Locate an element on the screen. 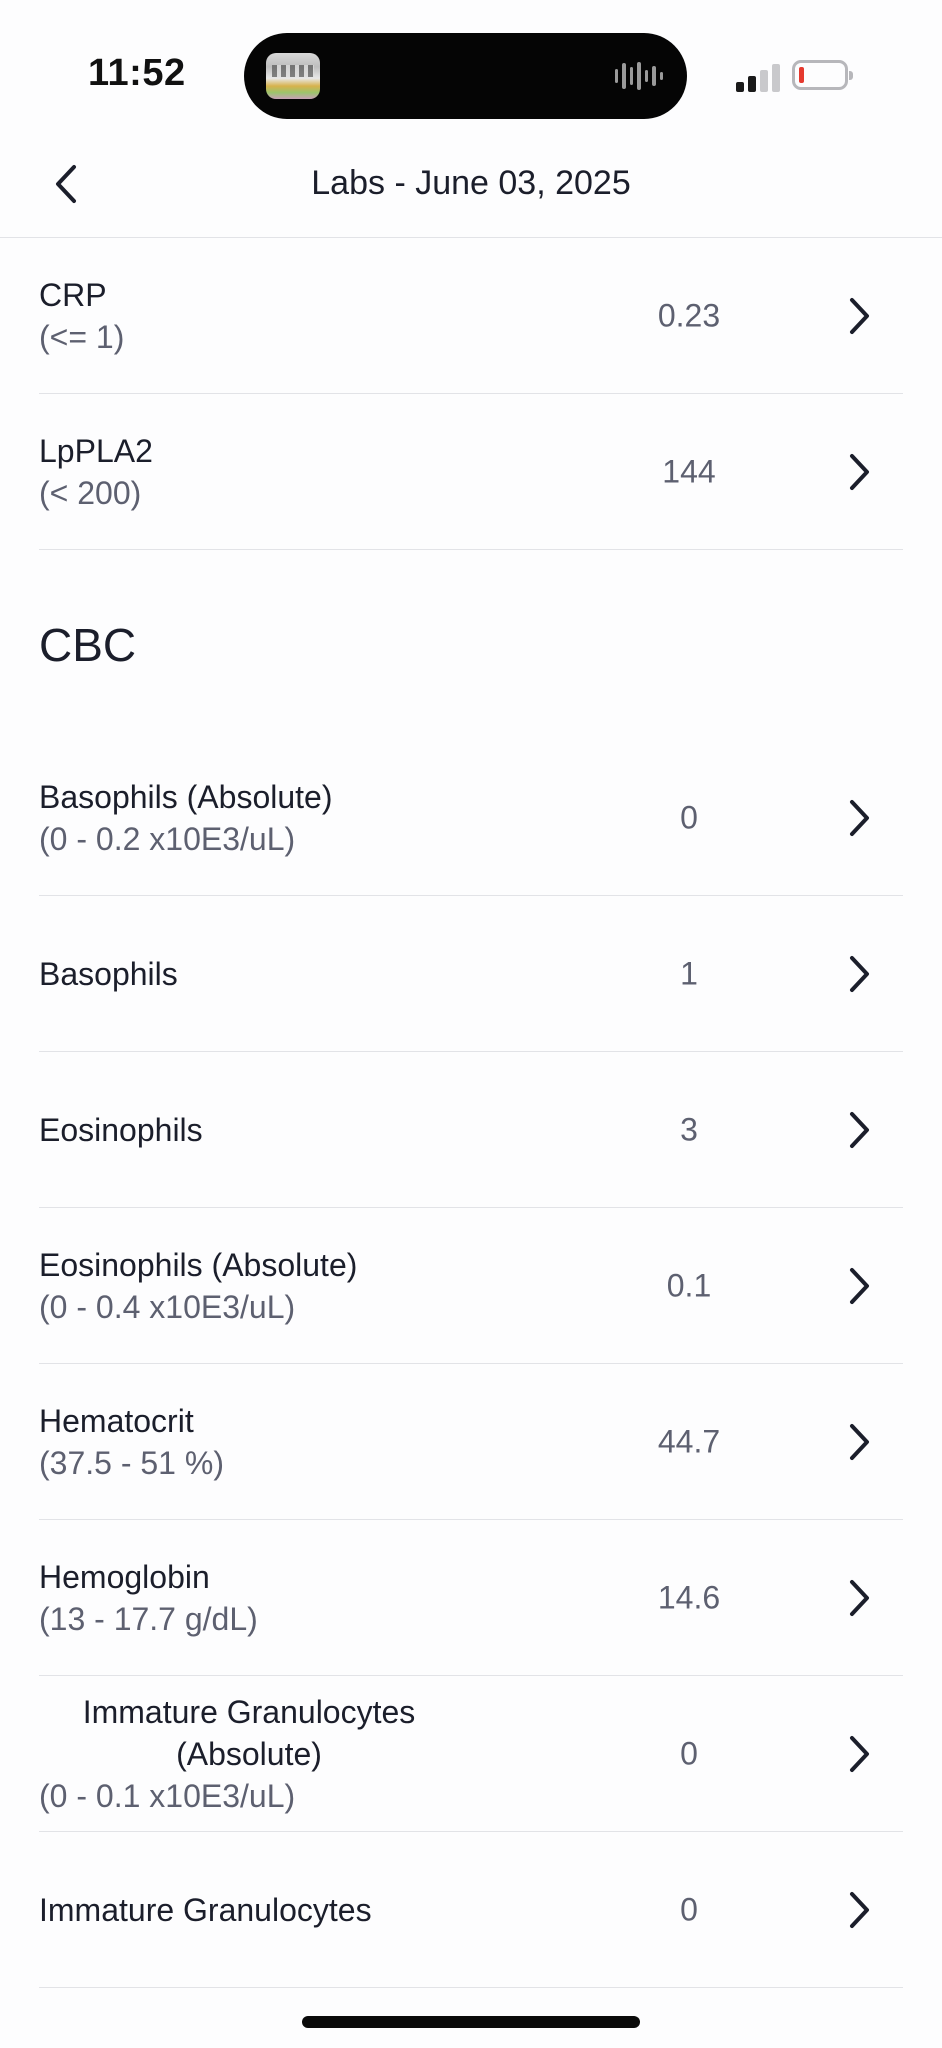  lab-row: Hematocrit (37.5 - 51 %) 44.7 is located at coordinates (471, 1442).